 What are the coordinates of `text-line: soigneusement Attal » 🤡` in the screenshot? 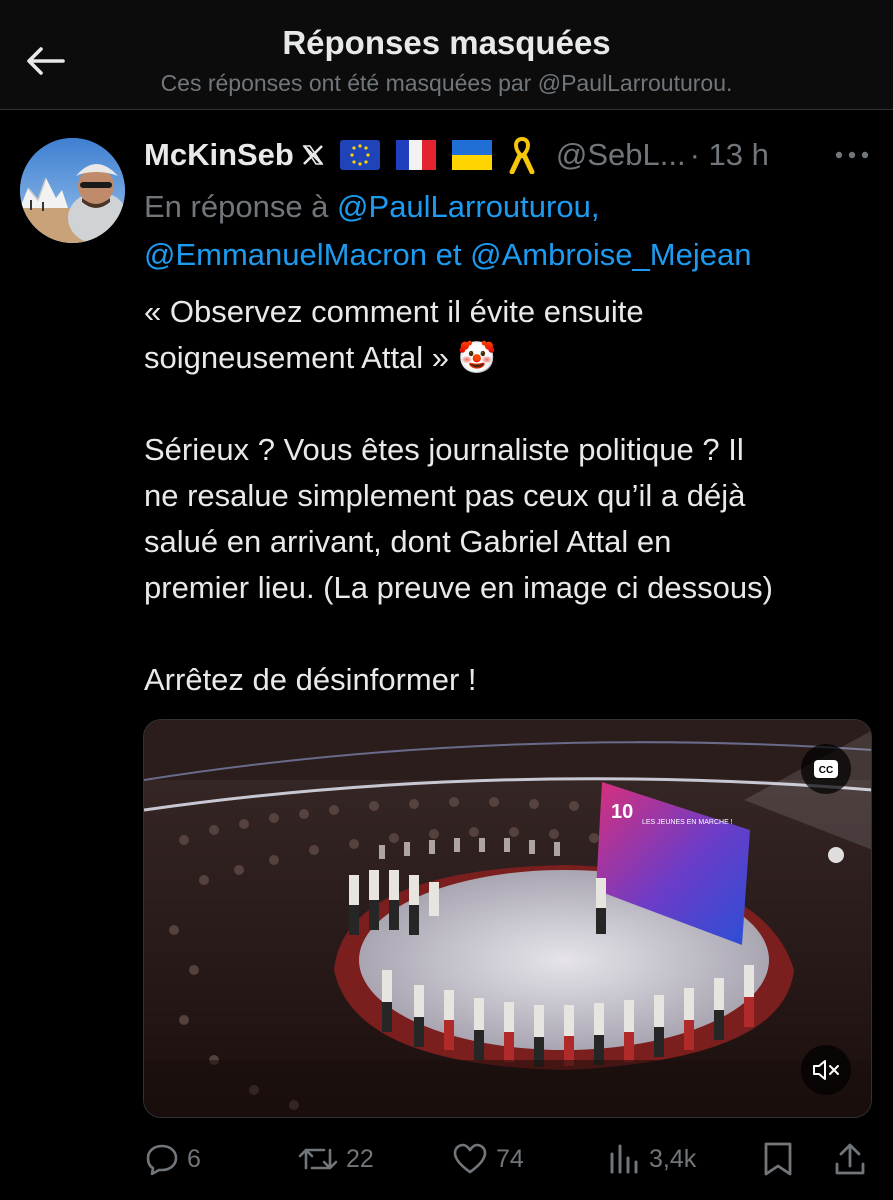 It's located at (506, 358).